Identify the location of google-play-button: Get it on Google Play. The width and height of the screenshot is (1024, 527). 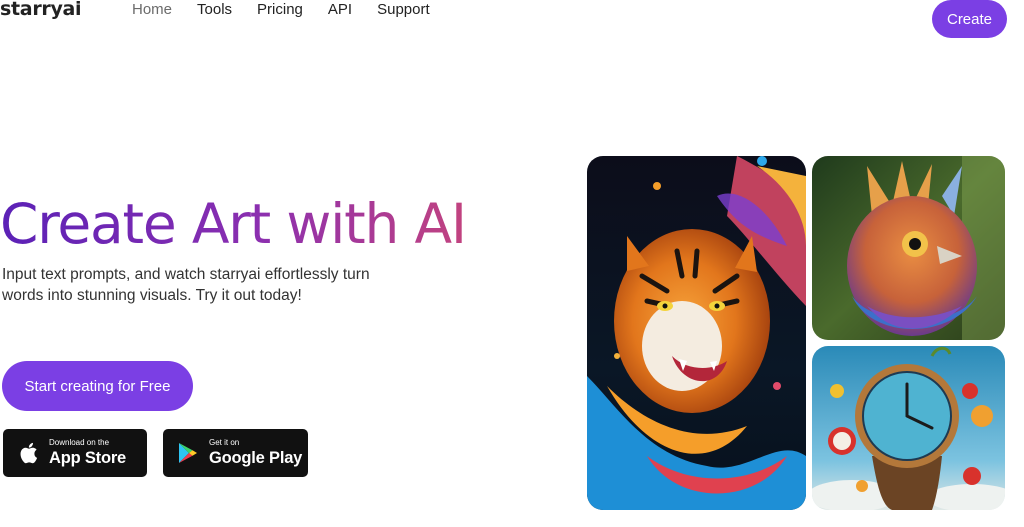
(235, 453).